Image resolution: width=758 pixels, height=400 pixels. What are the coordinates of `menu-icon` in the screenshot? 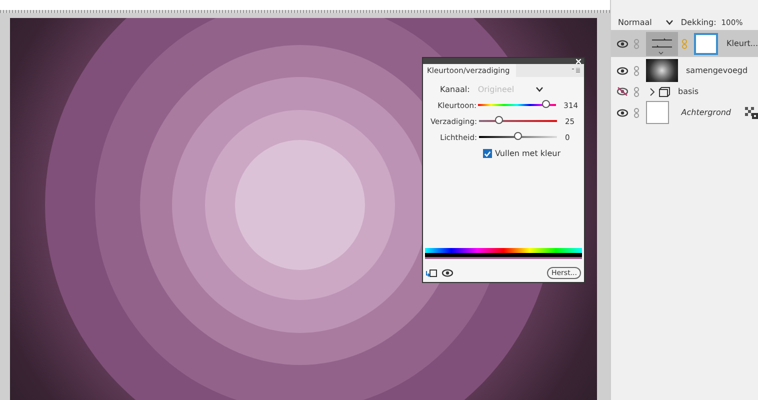 It's located at (576, 70).